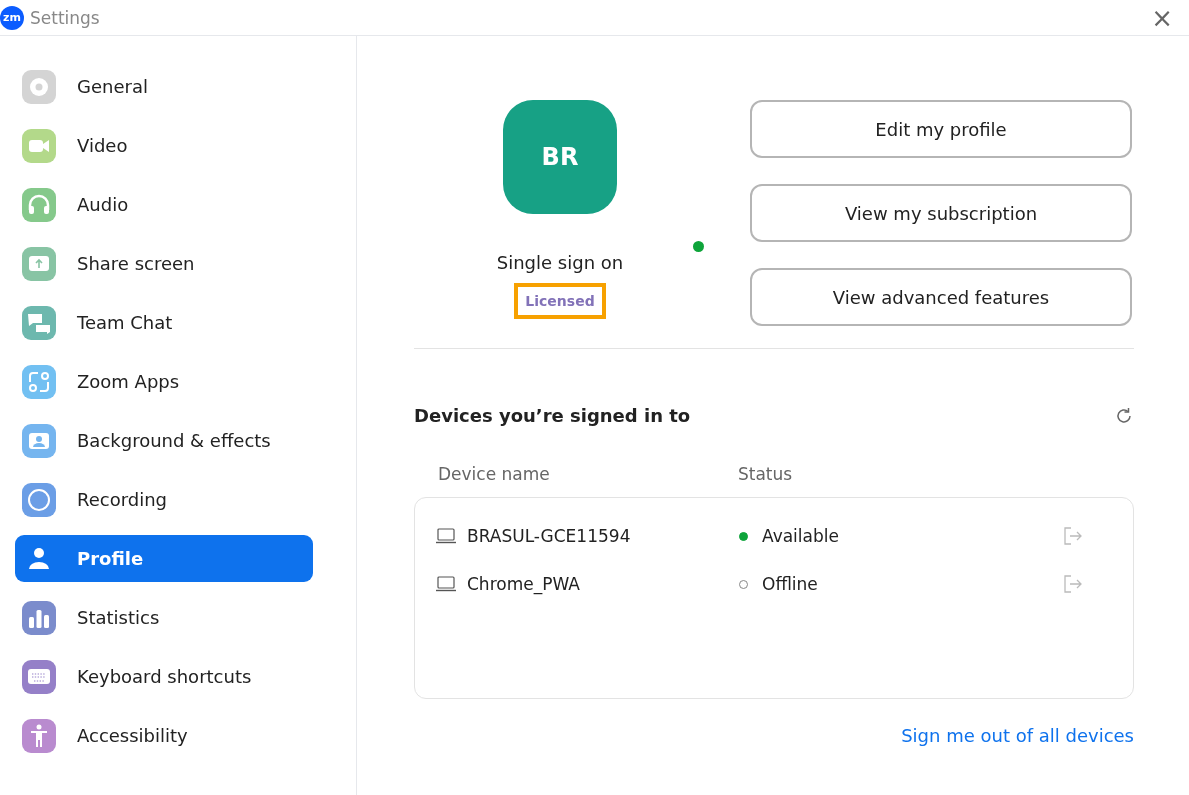 Image resolution: width=1189 pixels, height=795 pixels. Describe the element at coordinates (1017, 735) in the screenshot. I see `sign-out-all-link: Sign me out of all devices` at that location.